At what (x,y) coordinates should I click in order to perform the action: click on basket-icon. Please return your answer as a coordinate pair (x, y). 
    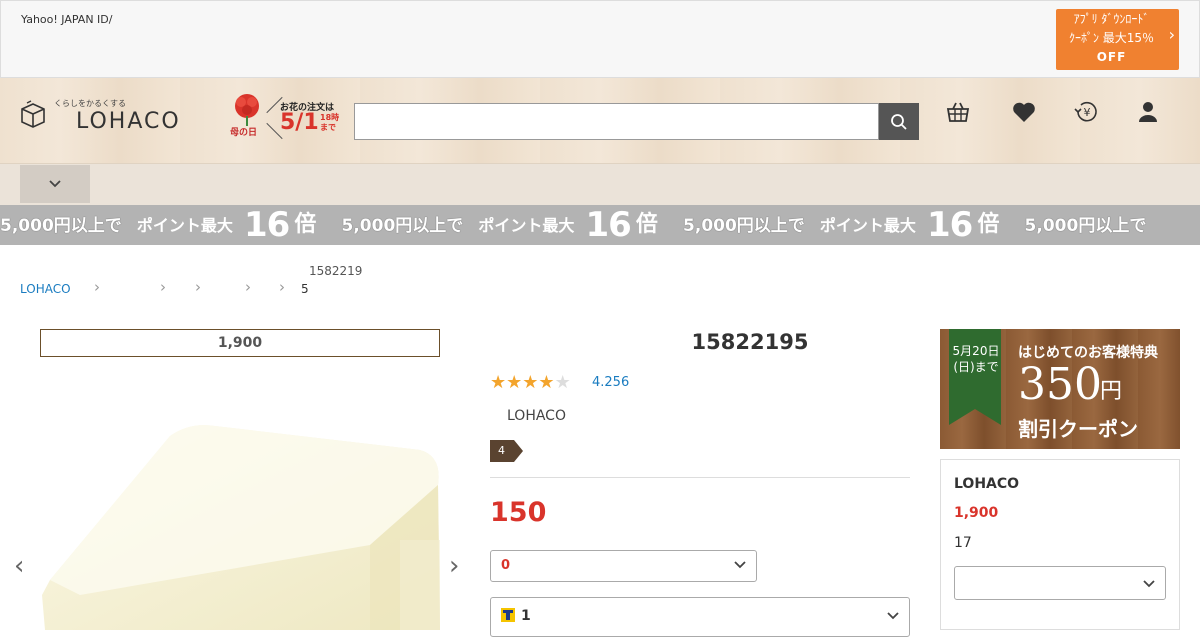
    Looking at the image, I should click on (958, 112).